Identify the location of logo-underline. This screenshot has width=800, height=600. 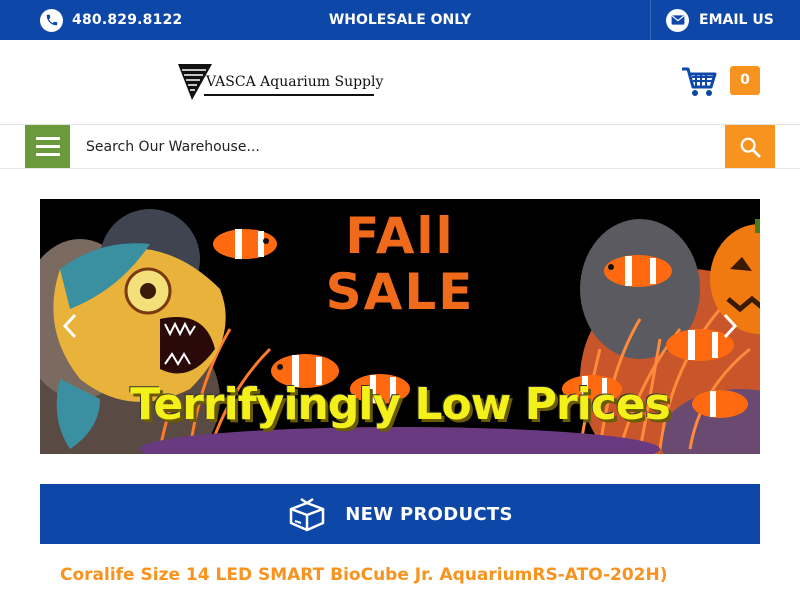
(289, 95).